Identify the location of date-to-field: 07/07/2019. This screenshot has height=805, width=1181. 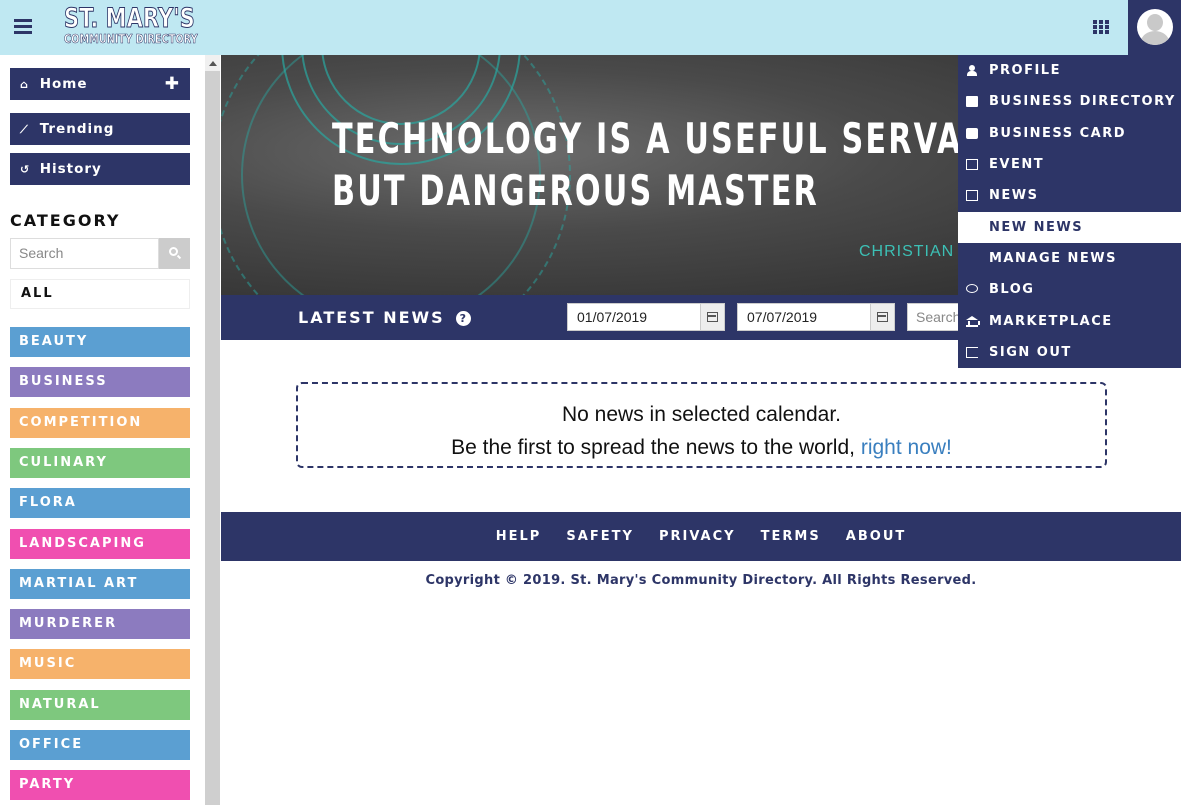
(816, 317).